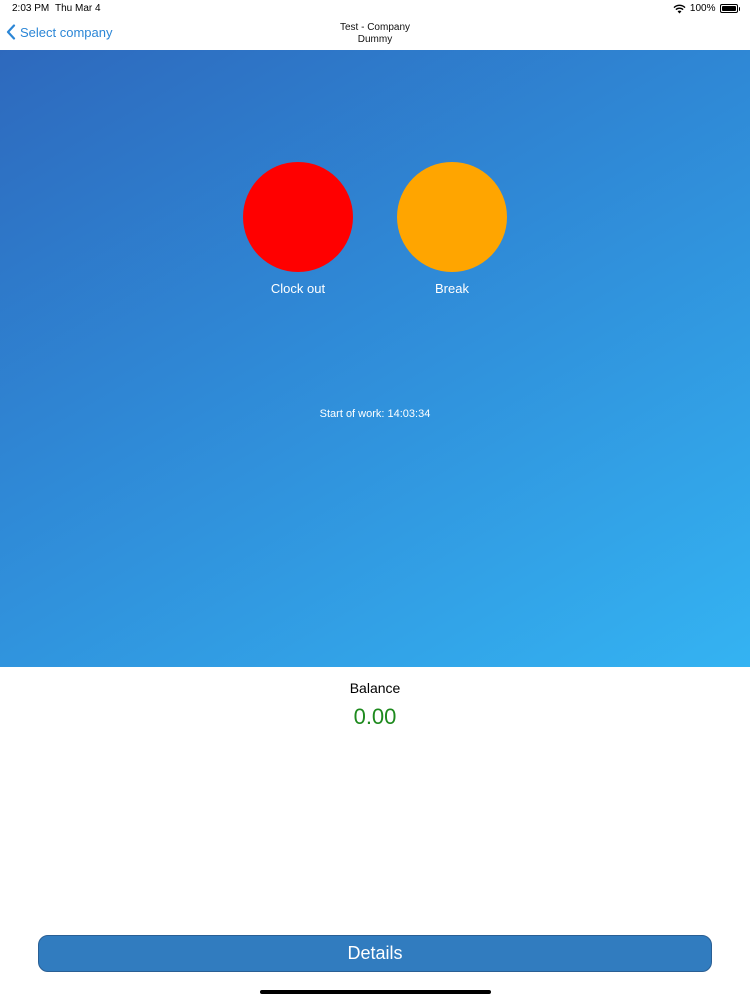  I want to click on battery-icon, so click(729, 8).